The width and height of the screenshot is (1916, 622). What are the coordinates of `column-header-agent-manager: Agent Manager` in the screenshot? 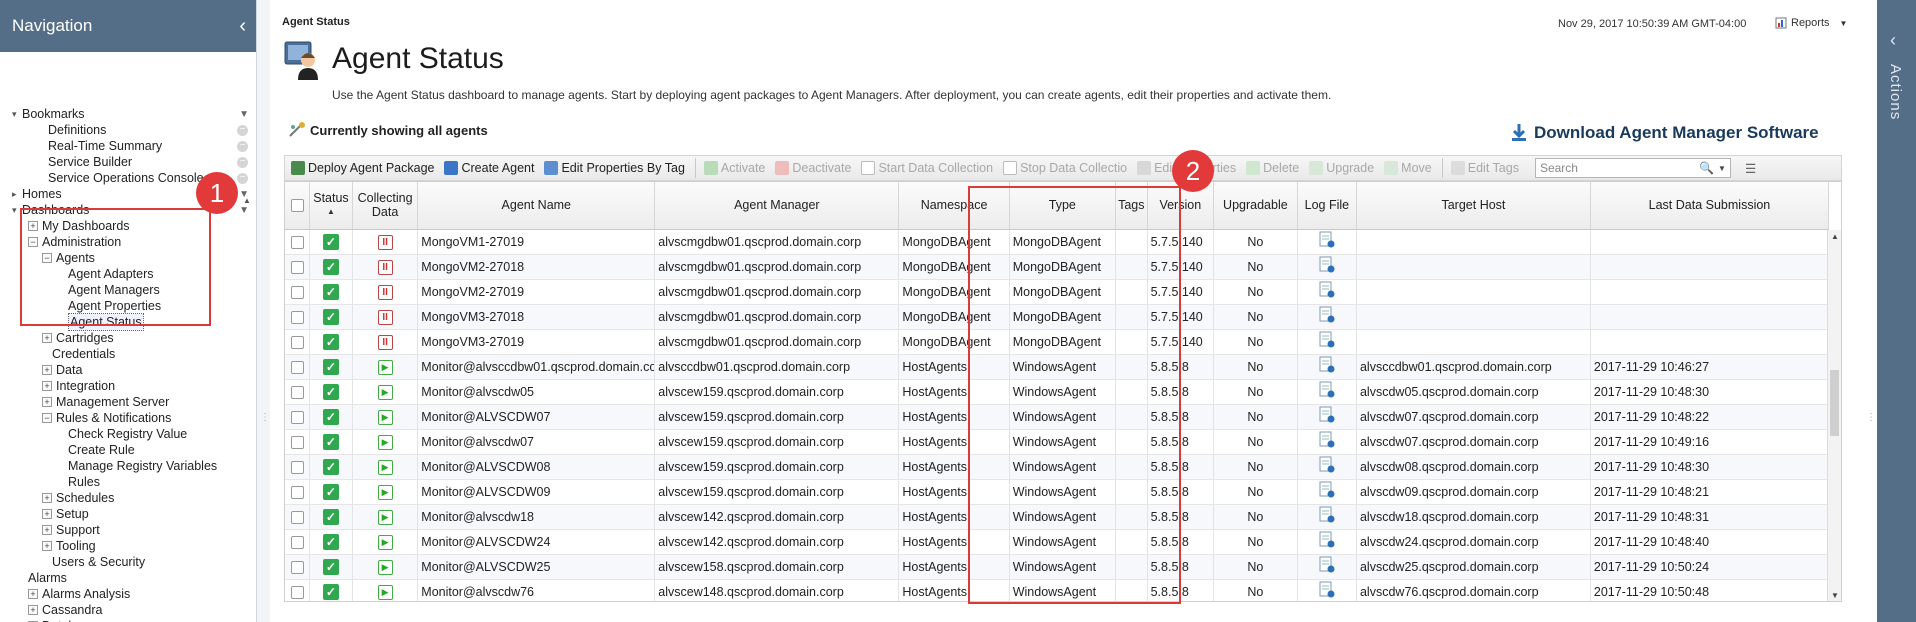 It's located at (777, 206).